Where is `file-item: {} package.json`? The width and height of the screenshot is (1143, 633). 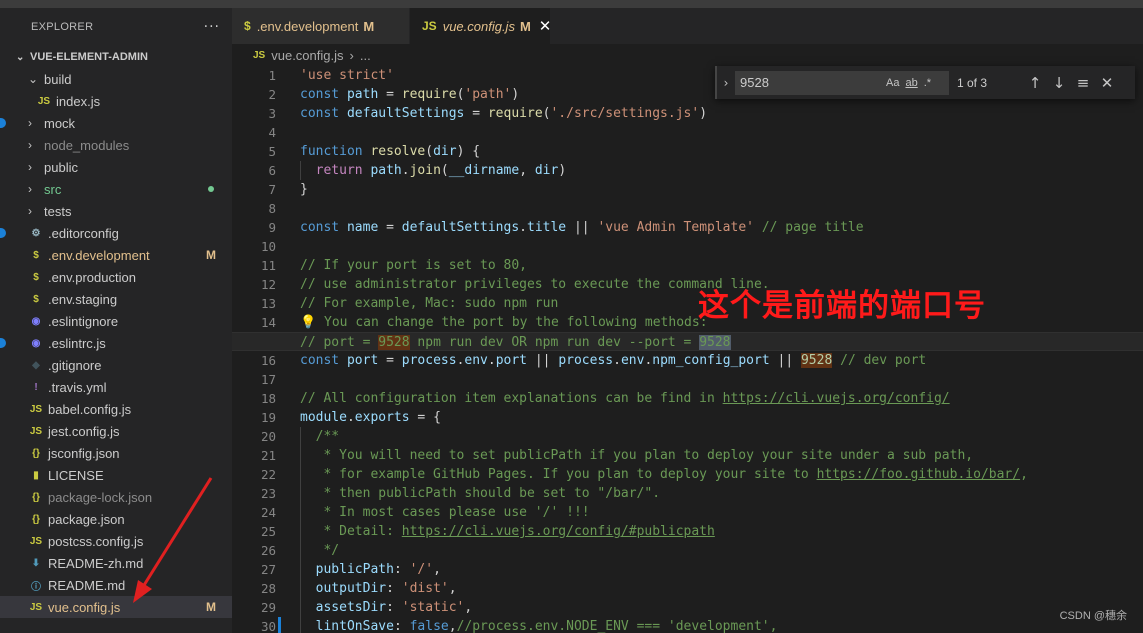
file-item: {} package.json is located at coordinates (116, 519).